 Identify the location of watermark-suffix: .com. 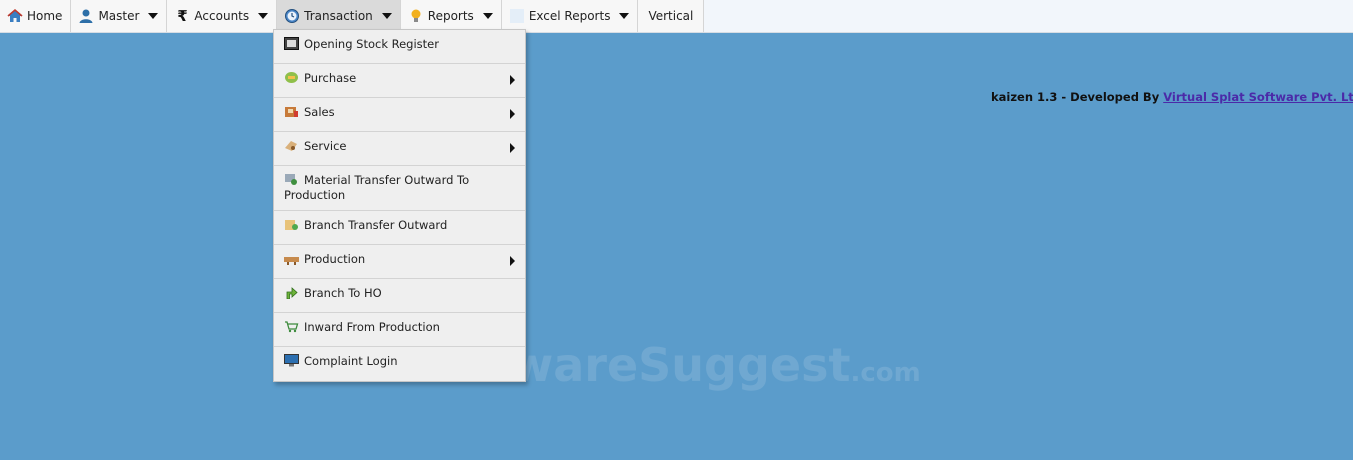
(885, 373).